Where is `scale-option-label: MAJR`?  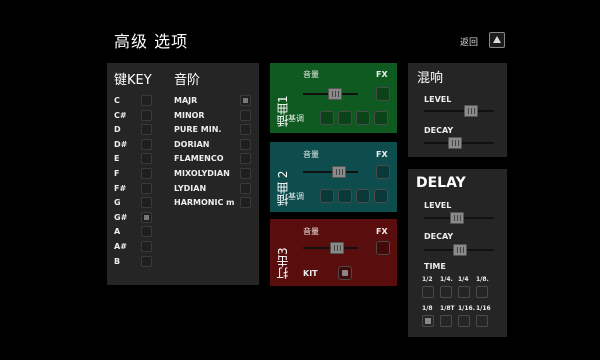 scale-option-label: MAJR is located at coordinates (186, 100).